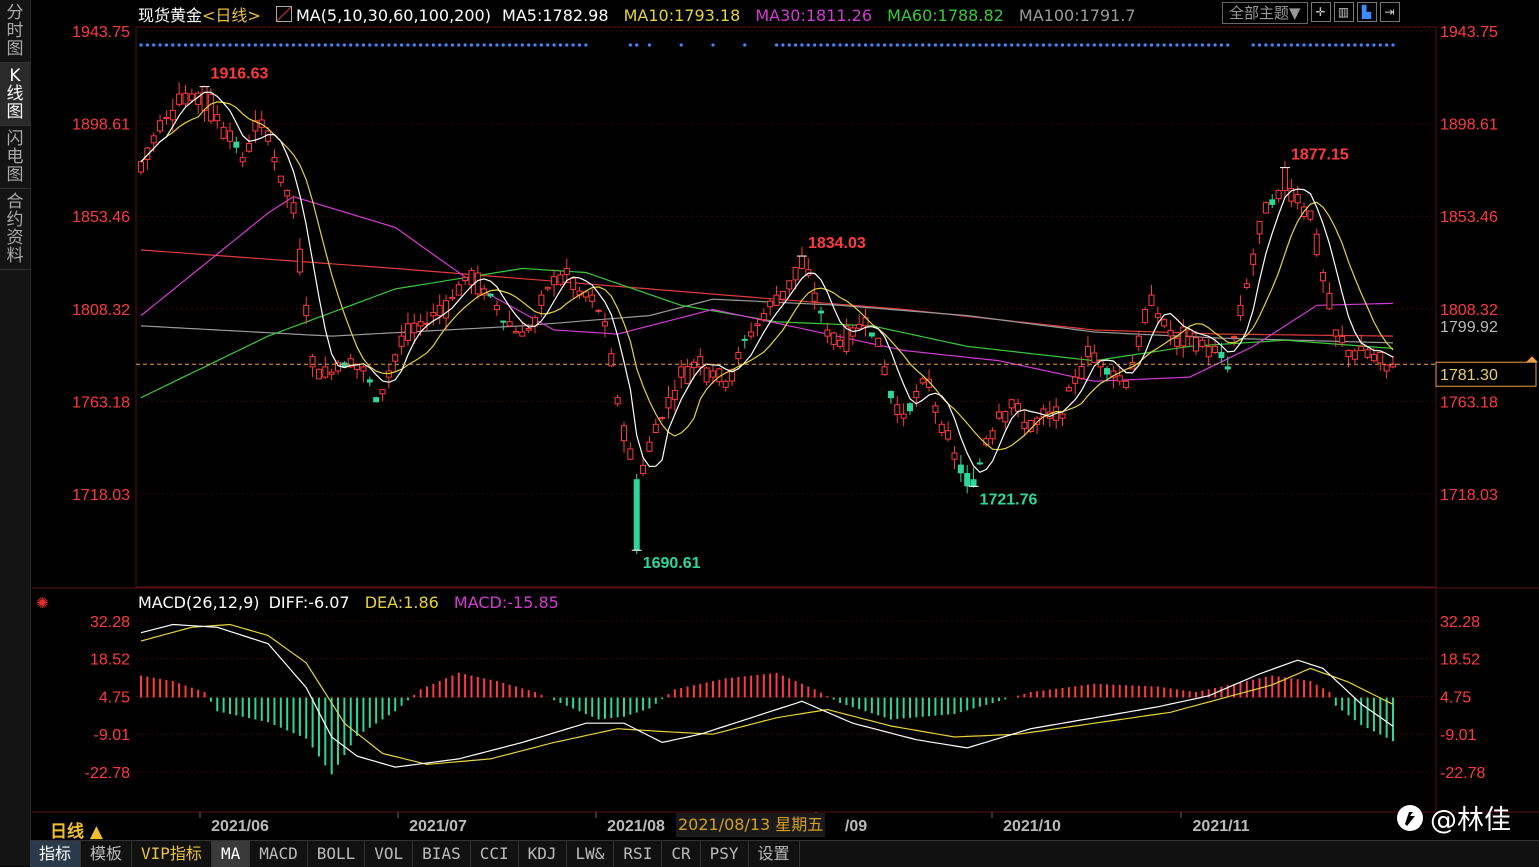  What do you see at coordinates (543, 854) in the screenshot?
I see `tab-kdj: KDJ` at bounding box center [543, 854].